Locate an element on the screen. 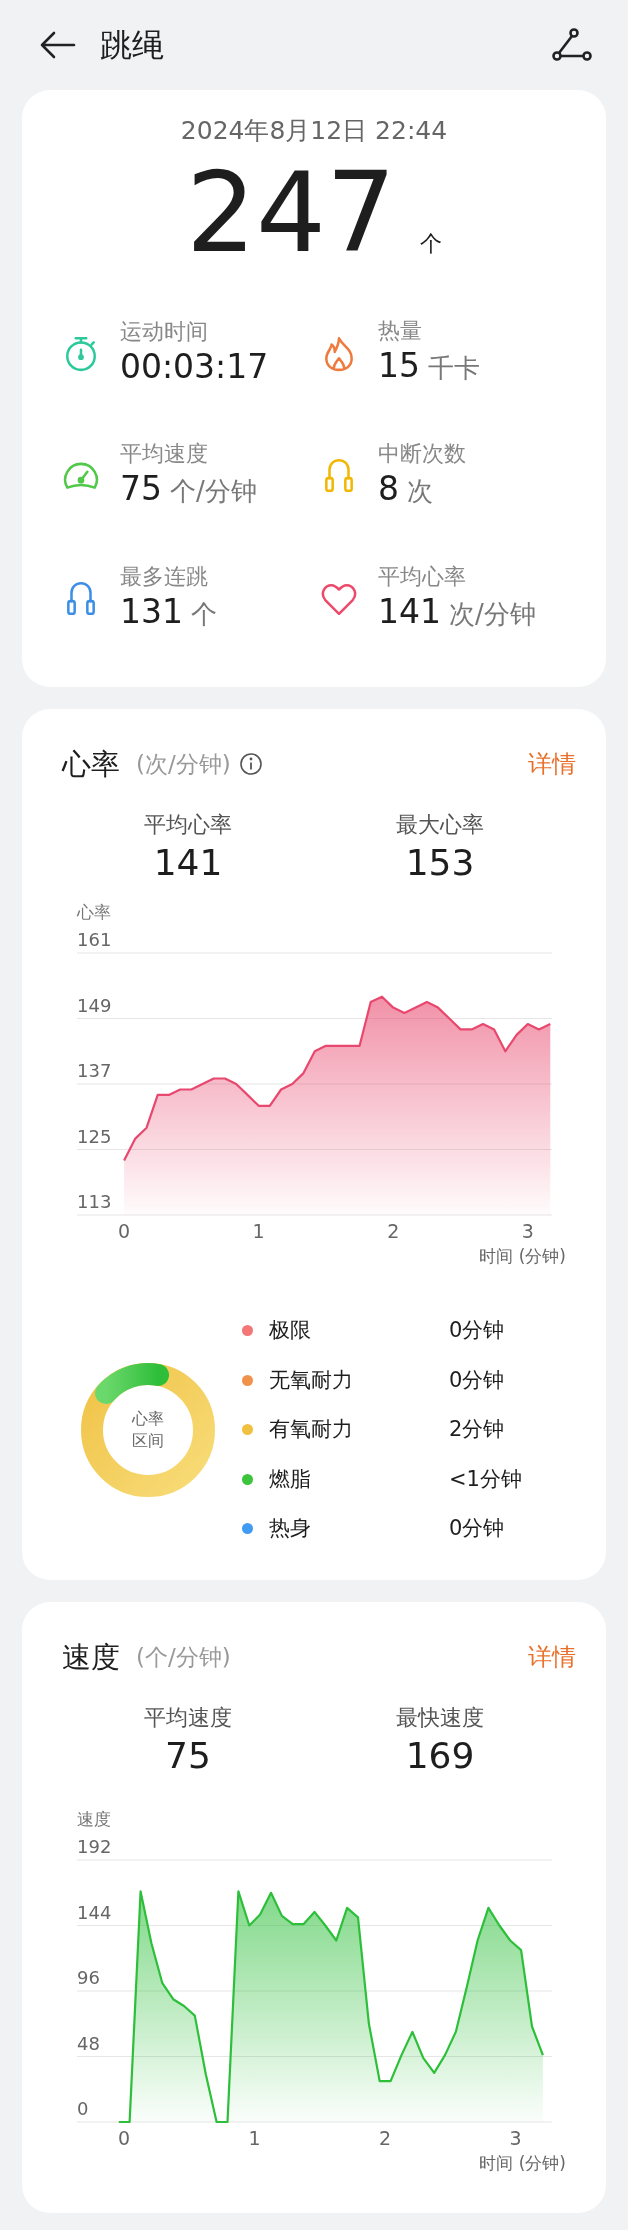 The height and width of the screenshot is (2230, 628). unit-label: (次/分钟) is located at coordinates (183, 764).